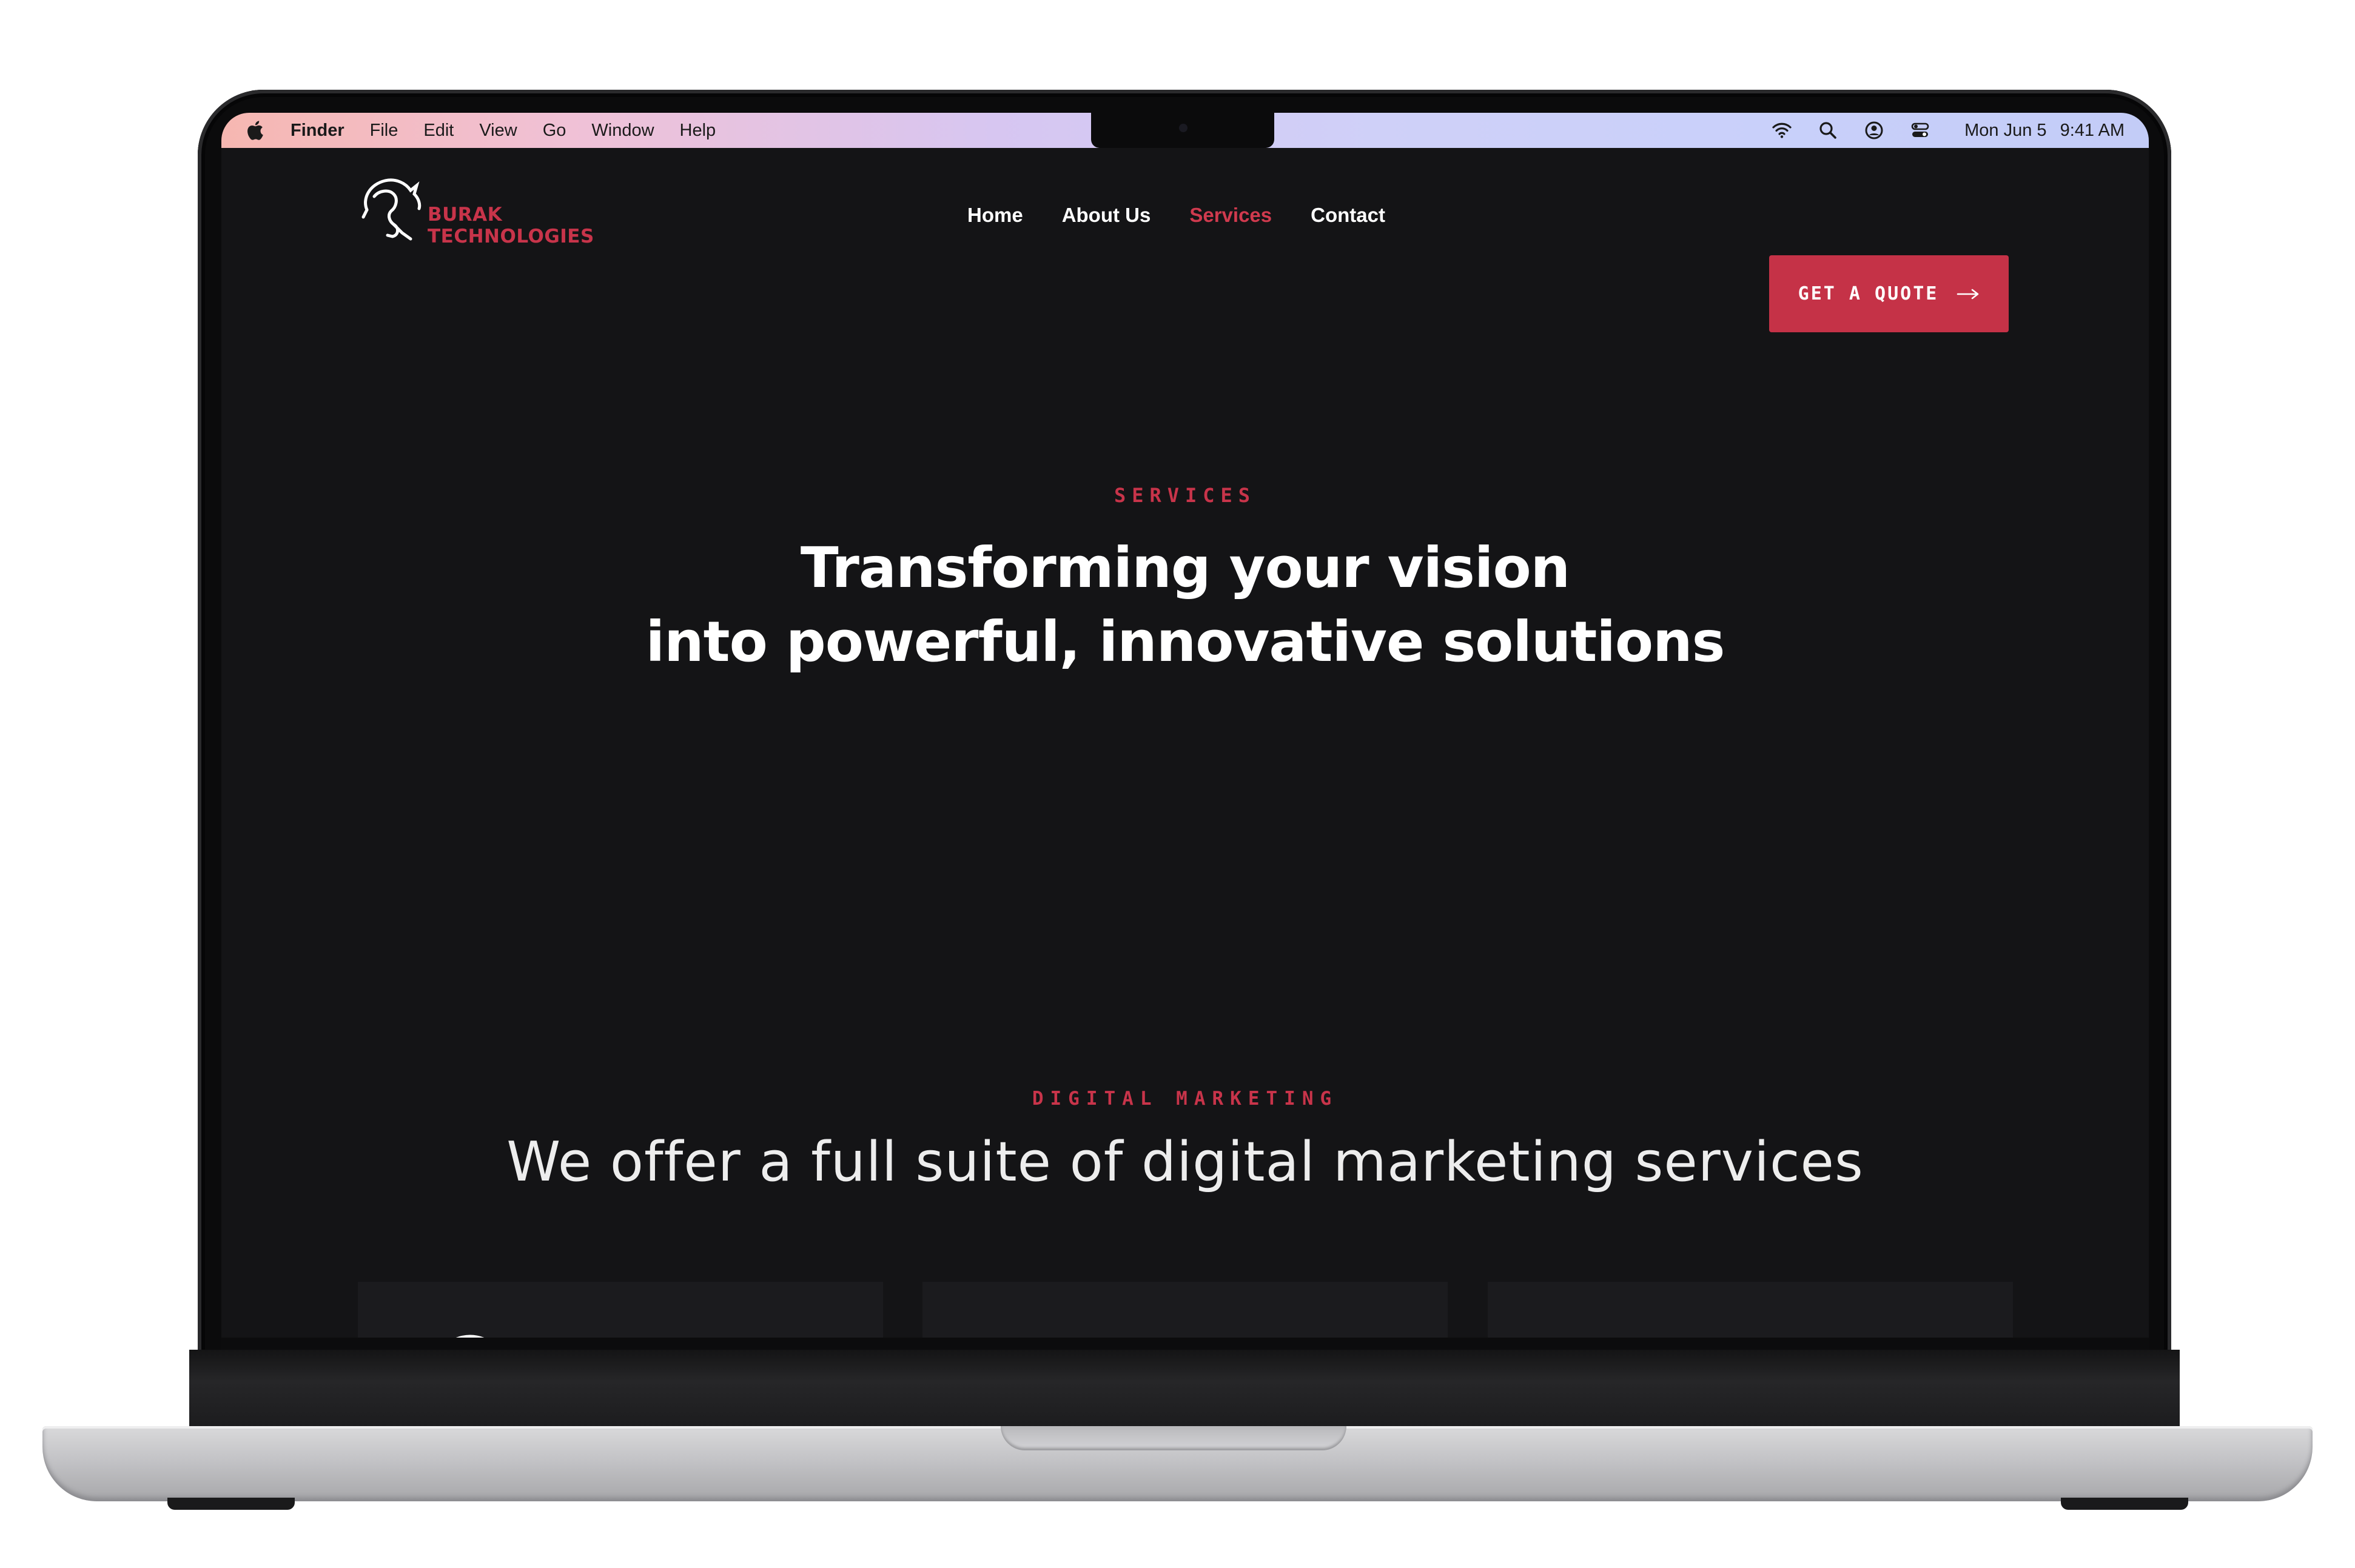 The width and height of the screenshot is (2355, 1568). I want to click on menu-edit: Edit, so click(439, 131).